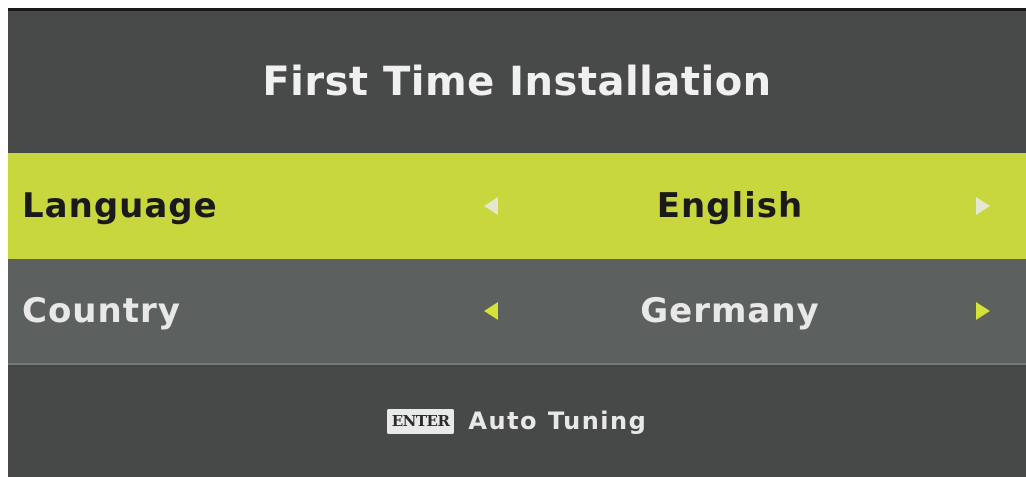 The image size is (1026, 477). Describe the element at coordinates (730, 206) in the screenshot. I see `language-value: English` at that location.